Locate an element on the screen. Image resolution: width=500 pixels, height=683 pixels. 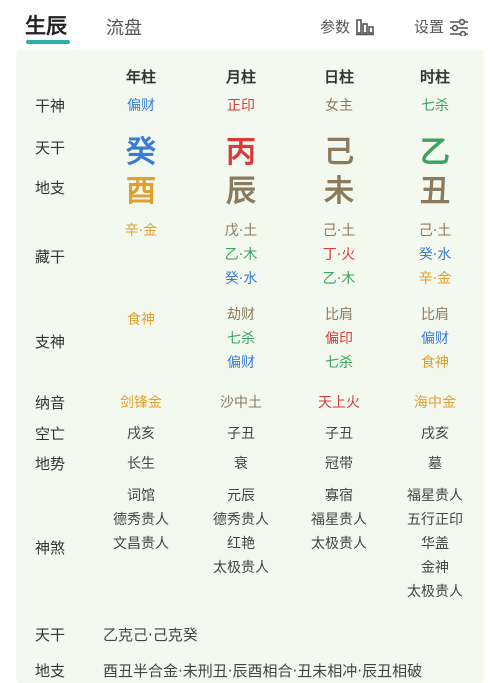
tiangan-month: 丙 is located at coordinates (241, 152).